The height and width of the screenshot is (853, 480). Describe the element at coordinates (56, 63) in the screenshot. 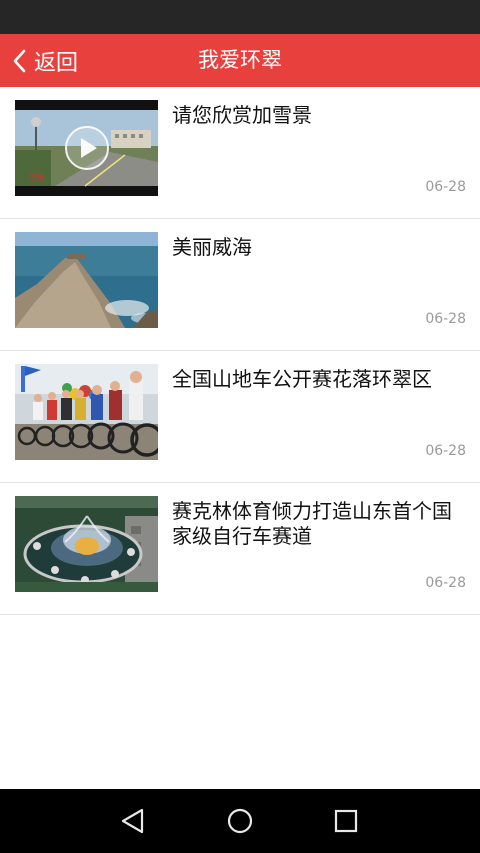

I see `back-label: 返回` at that location.